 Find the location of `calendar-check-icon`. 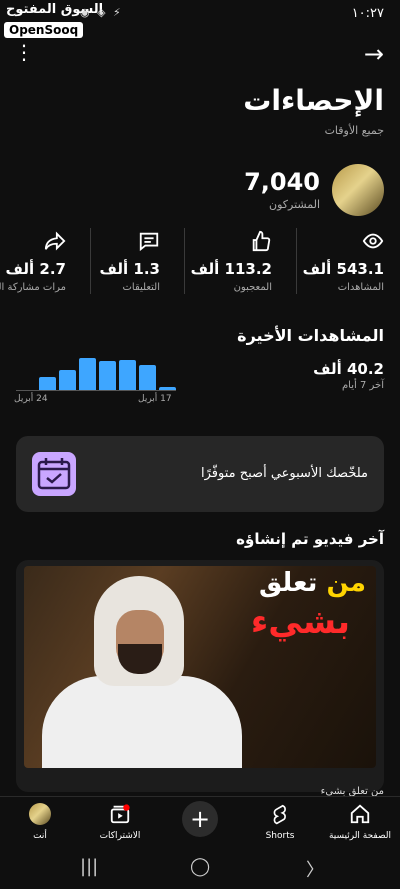

calendar-check-icon is located at coordinates (54, 474).